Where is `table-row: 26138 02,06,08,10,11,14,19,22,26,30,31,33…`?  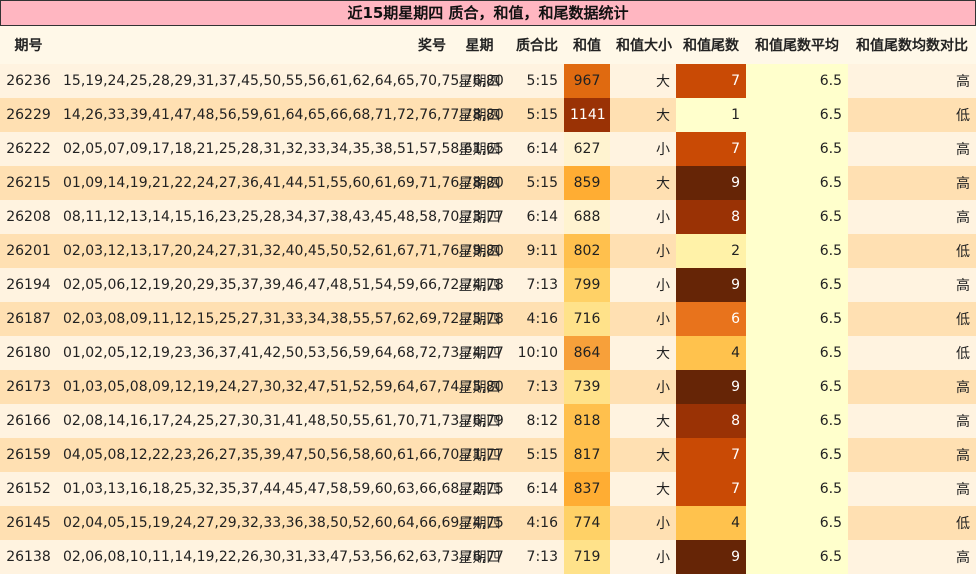
table-row: 26138 02,06,08,10,11,14,19,22,26,30,31,33… is located at coordinates (488, 557).